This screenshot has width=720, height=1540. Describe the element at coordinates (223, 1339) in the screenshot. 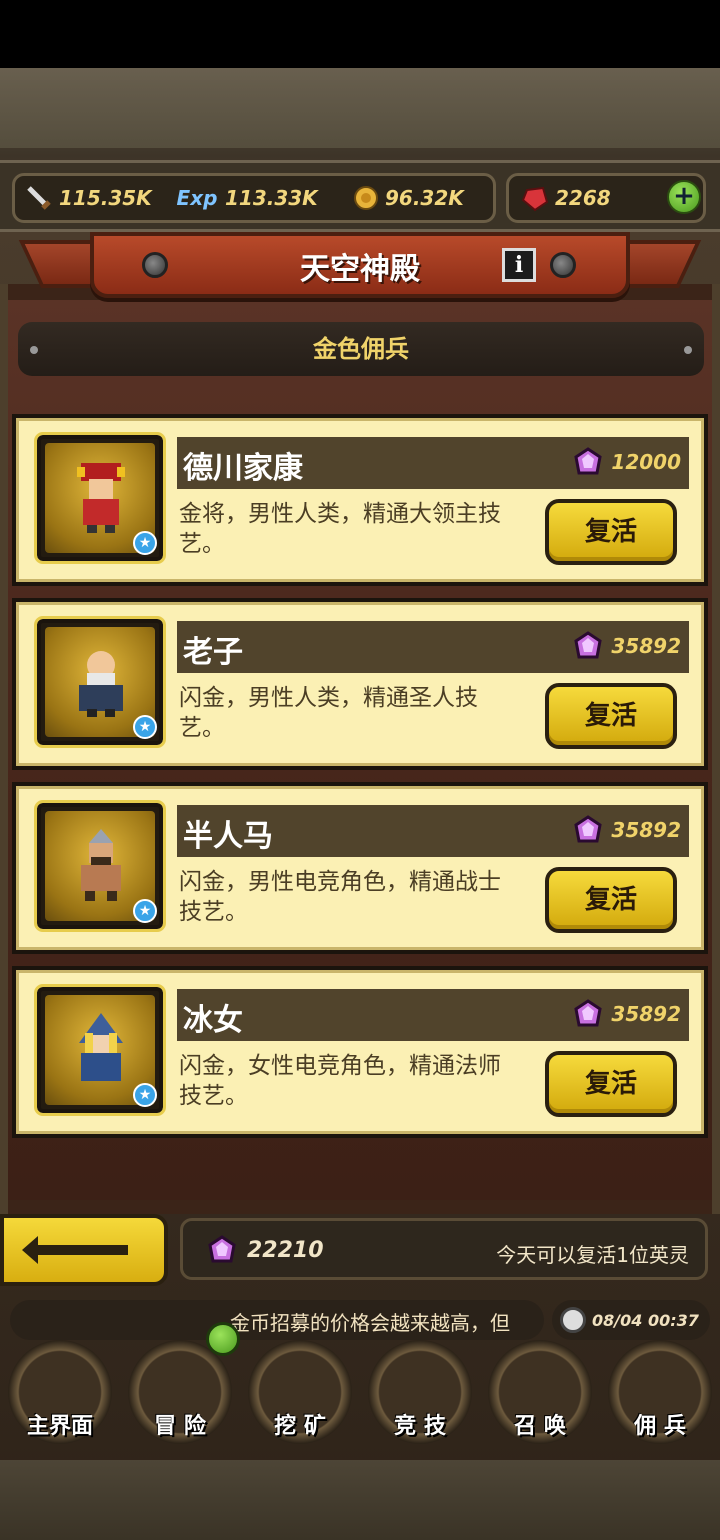

I see `notification-dot-icon` at that location.